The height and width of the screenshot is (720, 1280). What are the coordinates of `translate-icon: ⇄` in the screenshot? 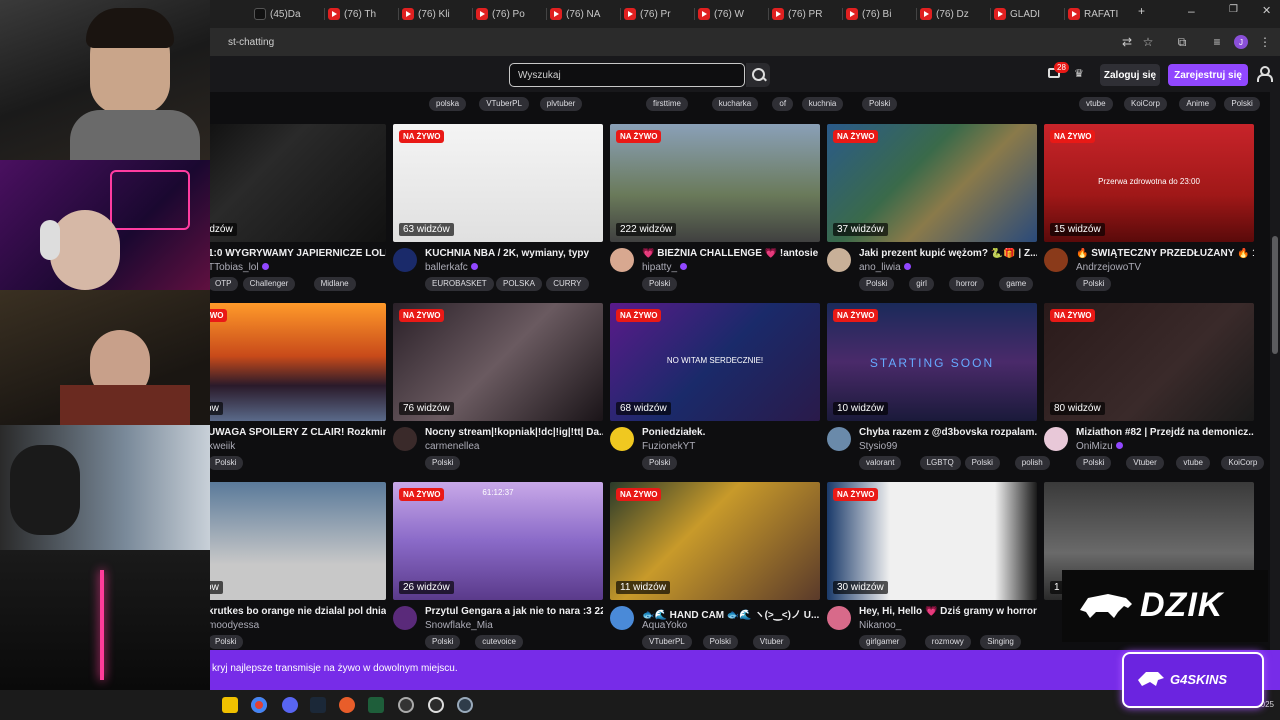 It's located at (1127, 42).